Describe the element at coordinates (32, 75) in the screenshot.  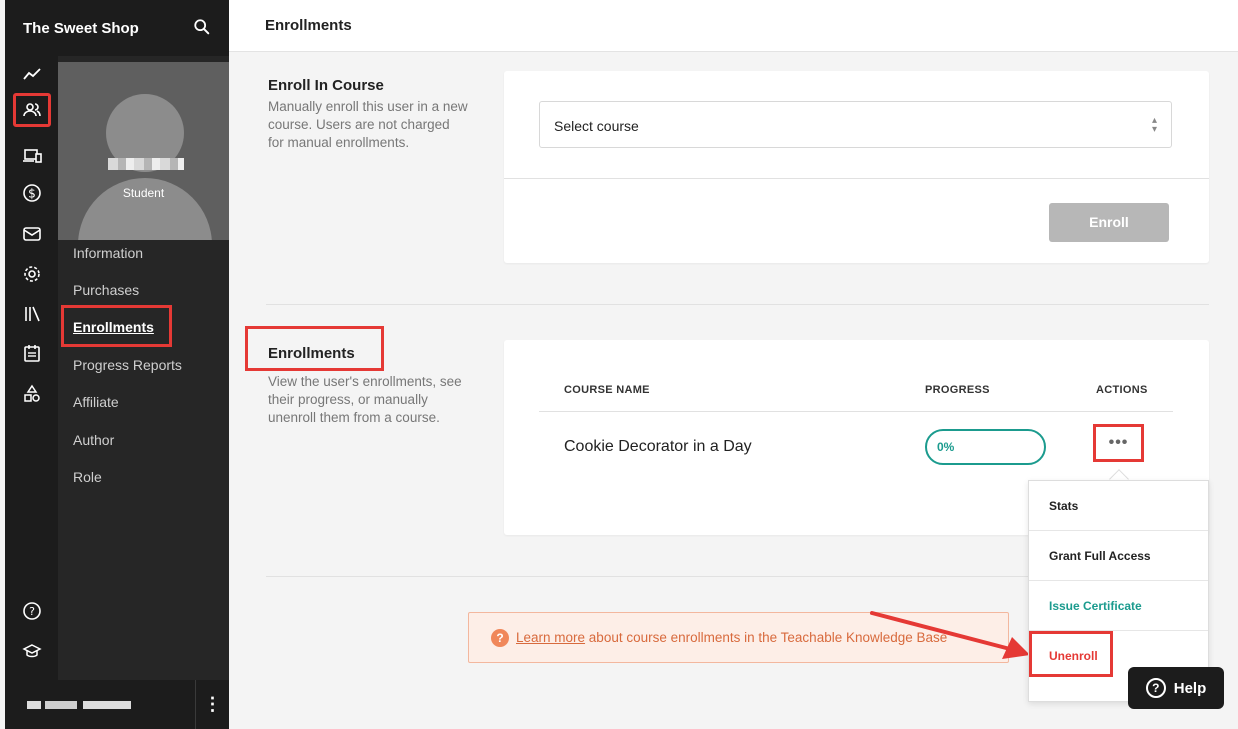
I see `analytics-icon` at that location.